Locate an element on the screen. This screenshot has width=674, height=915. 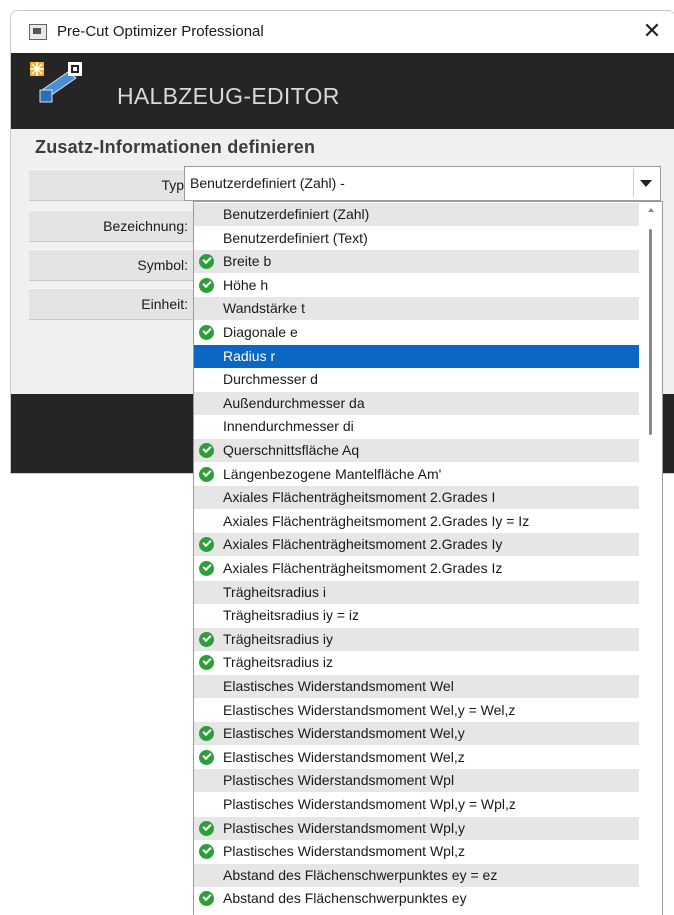
list-item-label: Benutzerdefiniert (Text) is located at coordinates (295, 237).